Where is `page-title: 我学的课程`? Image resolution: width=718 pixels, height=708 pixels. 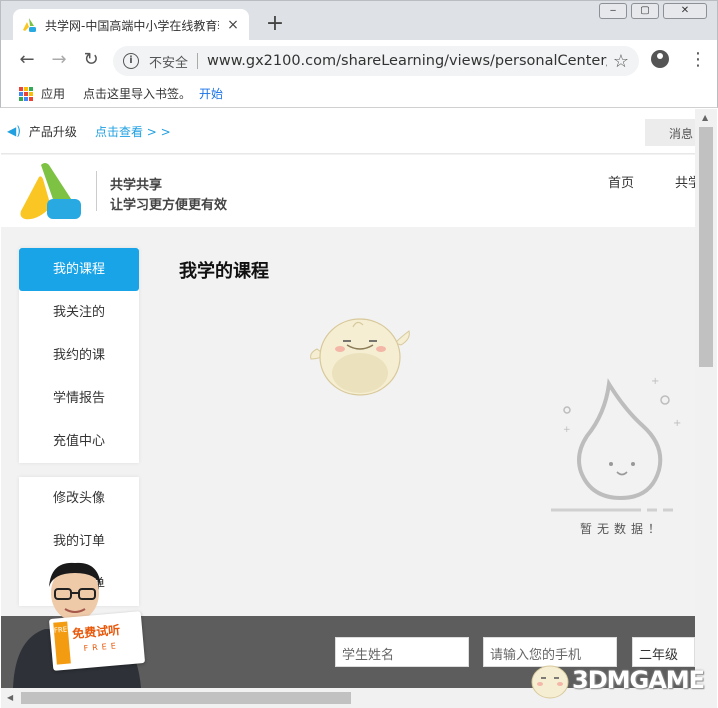
page-title: 我学的课程 is located at coordinates (224, 271).